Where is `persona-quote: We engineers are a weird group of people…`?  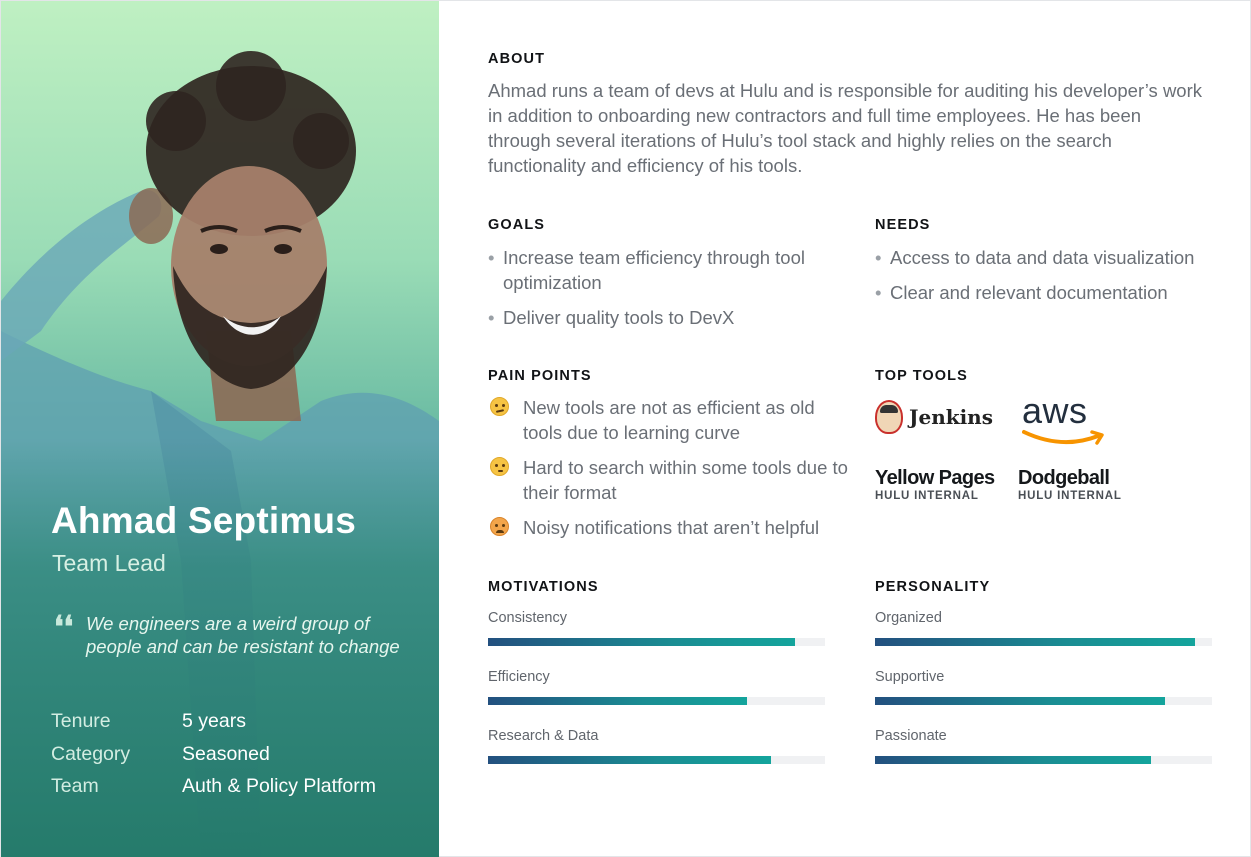
persona-quote: We engineers are a weird group of people… is located at coordinates (243, 635).